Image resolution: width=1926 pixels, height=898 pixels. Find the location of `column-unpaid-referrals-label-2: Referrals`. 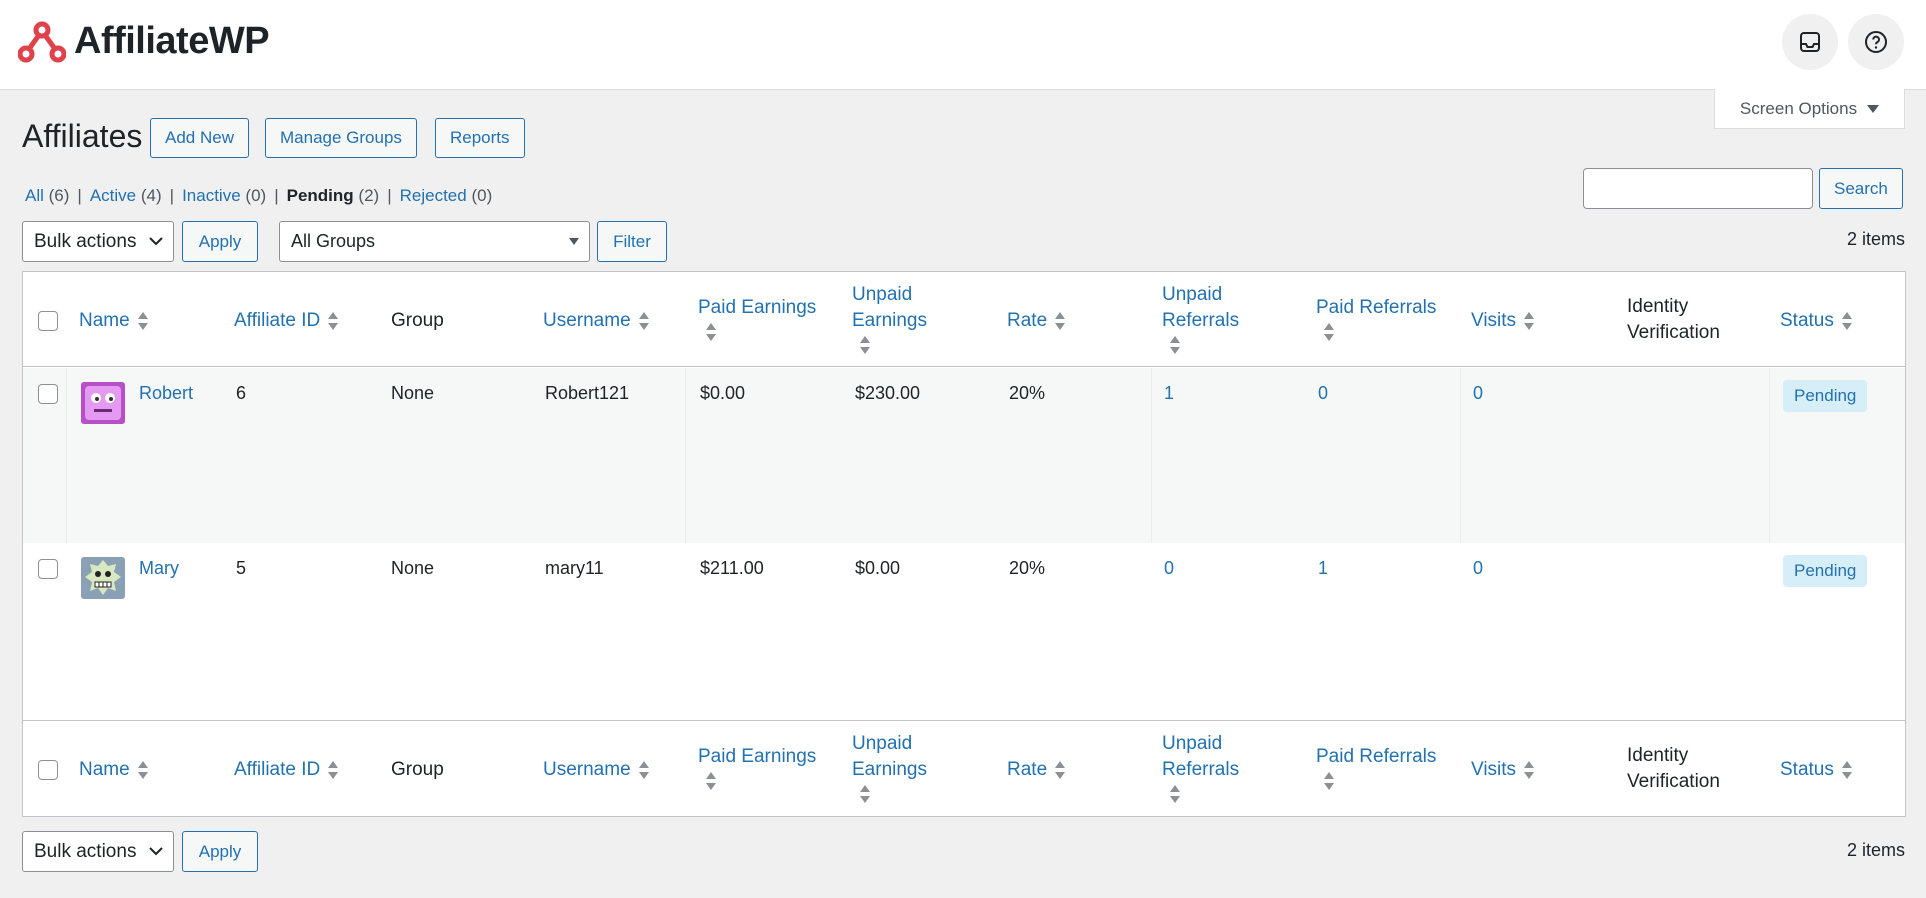

column-unpaid-referrals-label-2: Referrals is located at coordinates (1201, 769).